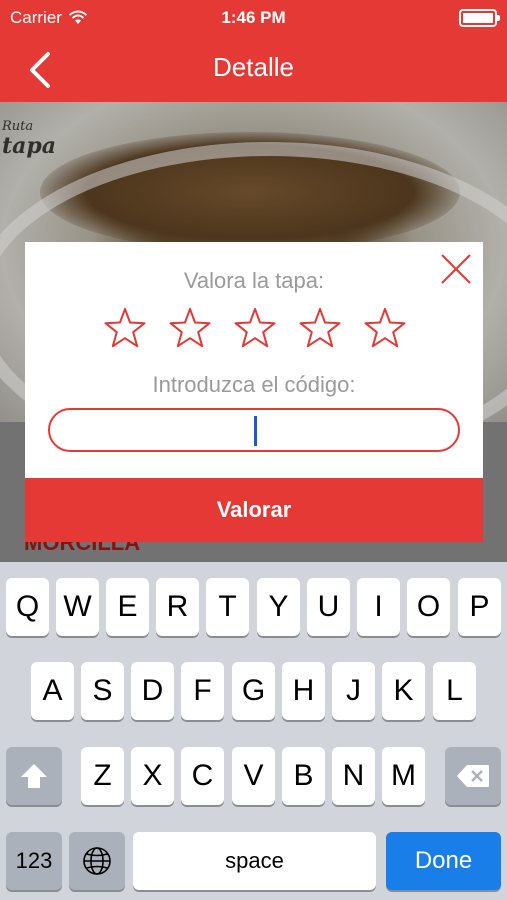 This screenshot has width=507, height=900. Describe the element at coordinates (253, 776) in the screenshot. I see `key-v: V` at that location.